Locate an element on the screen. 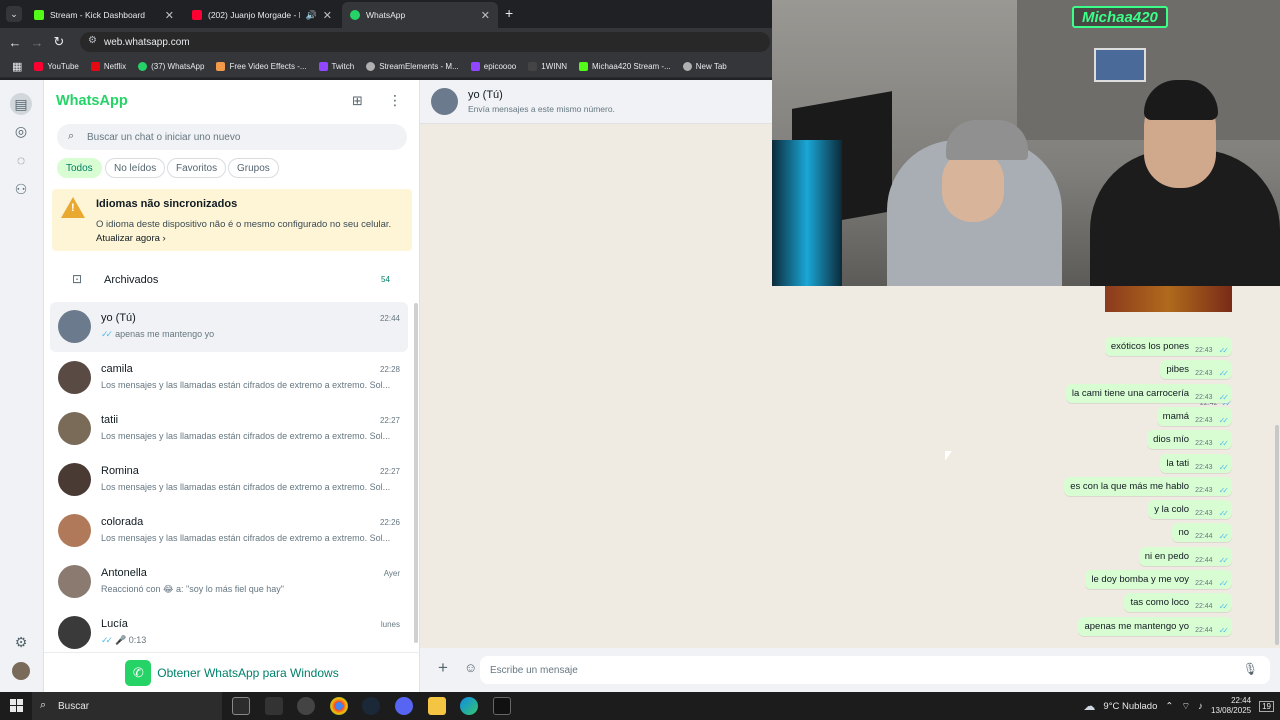 The image size is (1280, 720). back-icon: ← is located at coordinates (15, 42).